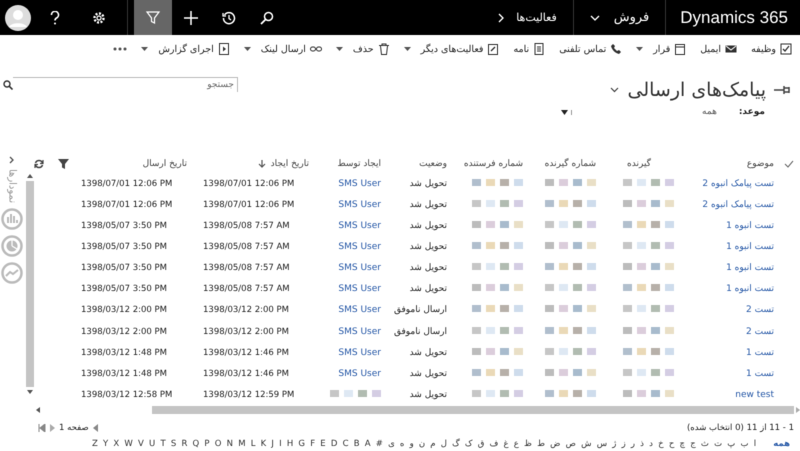 The image size is (800, 451). What do you see at coordinates (614, 444) in the screenshot?
I see `letter-filter: ژ` at bounding box center [614, 444].